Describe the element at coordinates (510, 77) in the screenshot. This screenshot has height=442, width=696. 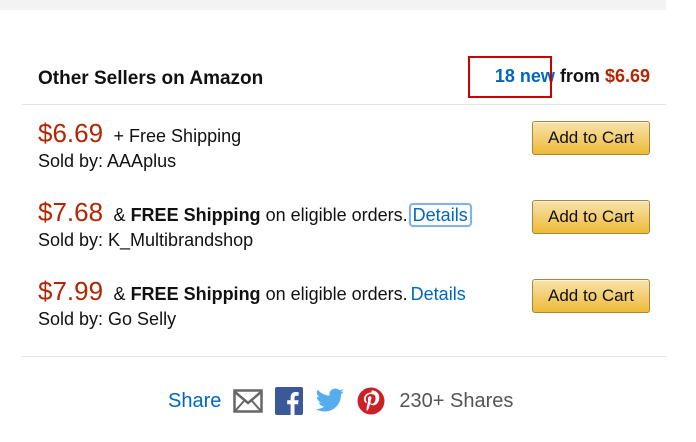
I see `highlight-box` at that location.